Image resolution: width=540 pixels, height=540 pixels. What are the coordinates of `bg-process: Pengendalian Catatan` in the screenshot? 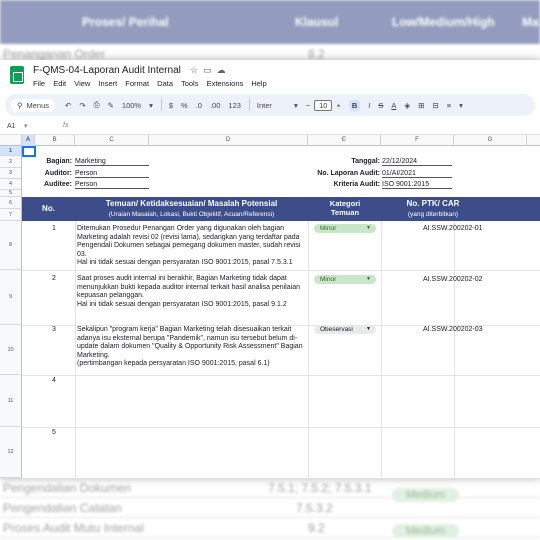 It's located at (62, 508).